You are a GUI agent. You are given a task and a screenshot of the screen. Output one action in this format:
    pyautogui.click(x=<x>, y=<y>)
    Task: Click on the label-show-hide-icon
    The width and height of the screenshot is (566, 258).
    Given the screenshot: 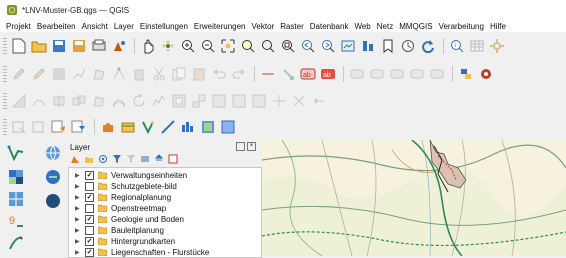 What is the action you would take?
    pyautogui.click(x=377, y=74)
    